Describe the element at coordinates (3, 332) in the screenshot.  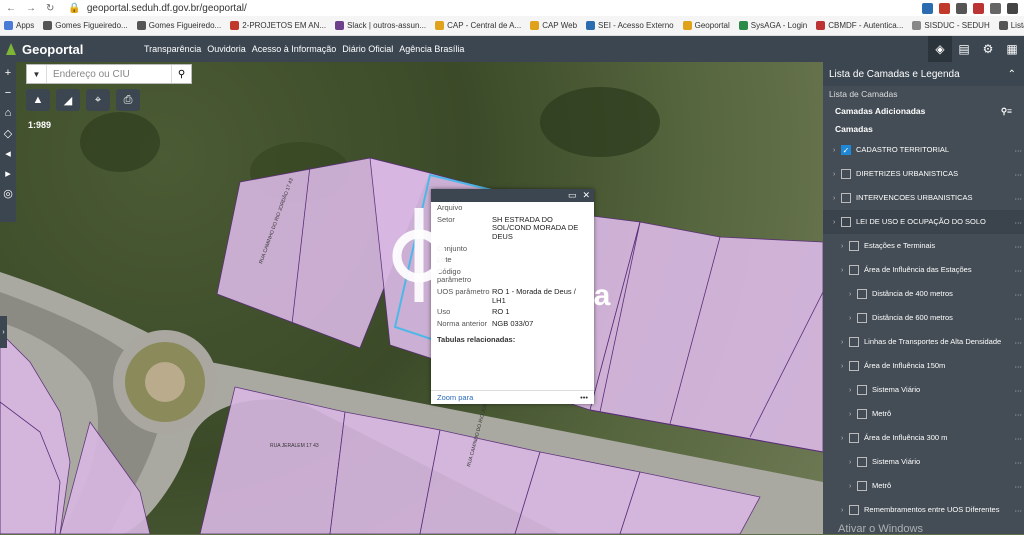
I see `side-toggle: ›` at that location.